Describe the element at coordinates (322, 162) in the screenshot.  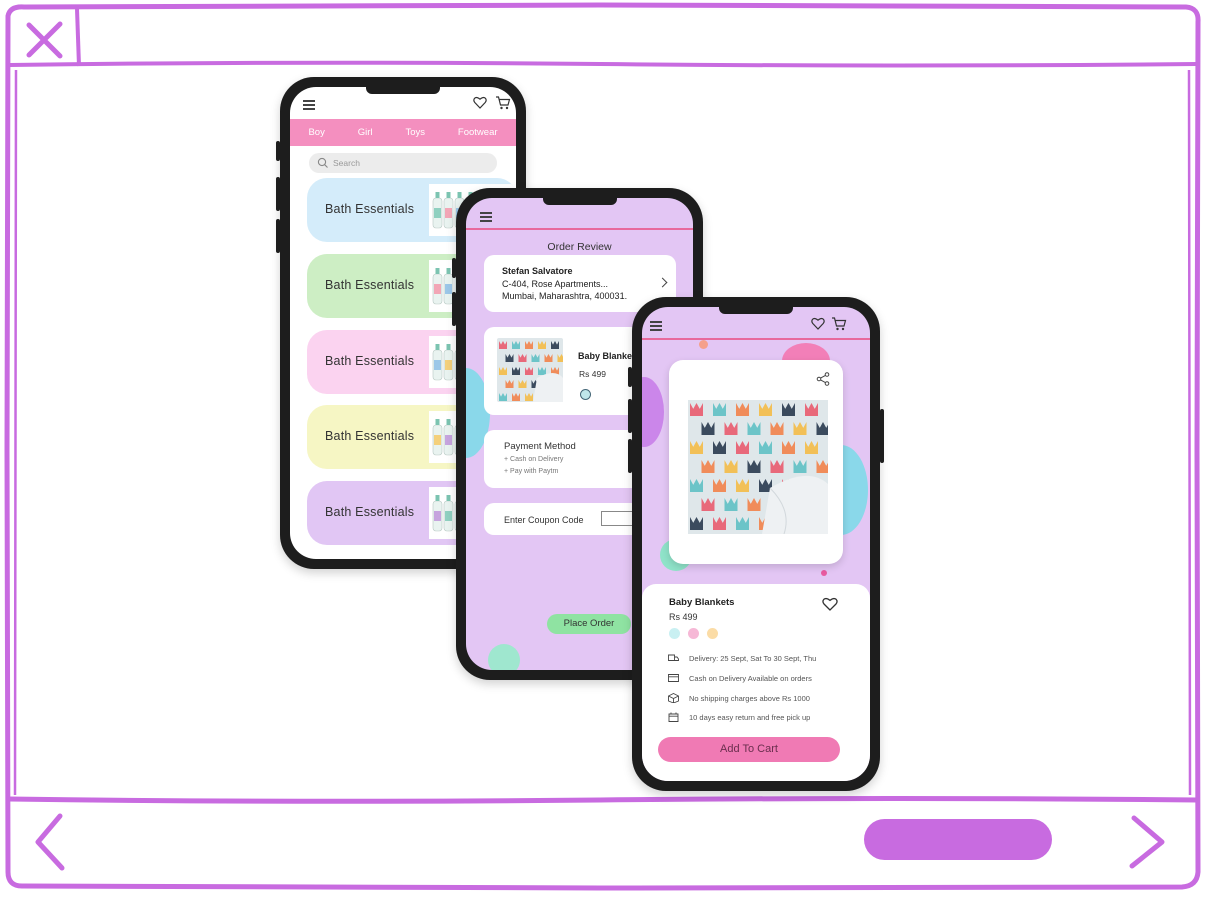
I see `search-icon` at that location.